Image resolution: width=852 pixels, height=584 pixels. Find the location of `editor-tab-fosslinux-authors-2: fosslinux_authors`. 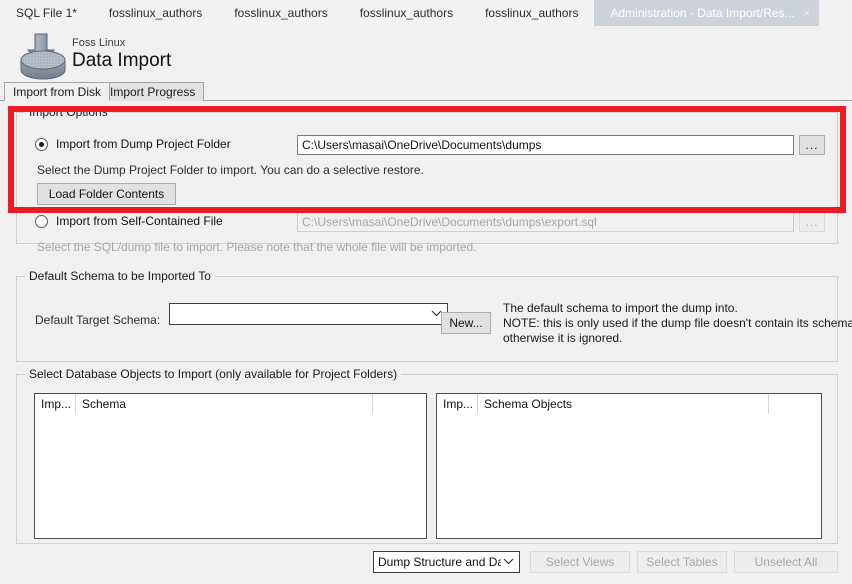

editor-tab-fosslinux-authors-2: fosslinux_authors is located at coordinates (280, 13).